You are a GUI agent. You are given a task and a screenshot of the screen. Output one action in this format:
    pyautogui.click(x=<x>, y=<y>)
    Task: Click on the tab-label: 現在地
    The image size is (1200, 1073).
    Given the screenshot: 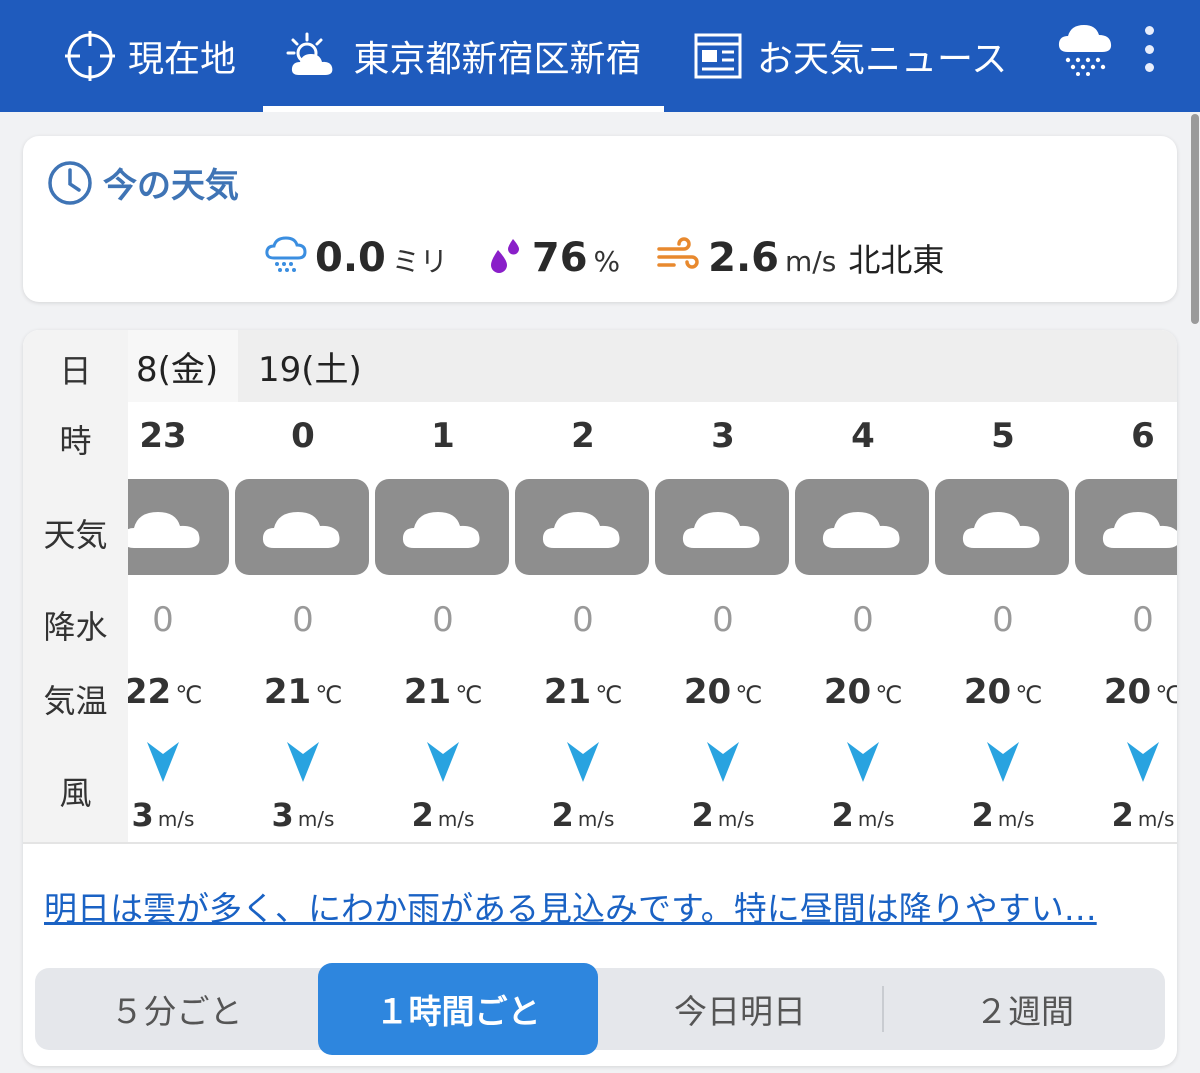 What is the action you would take?
    pyautogui.click(x=182, y=59)
    